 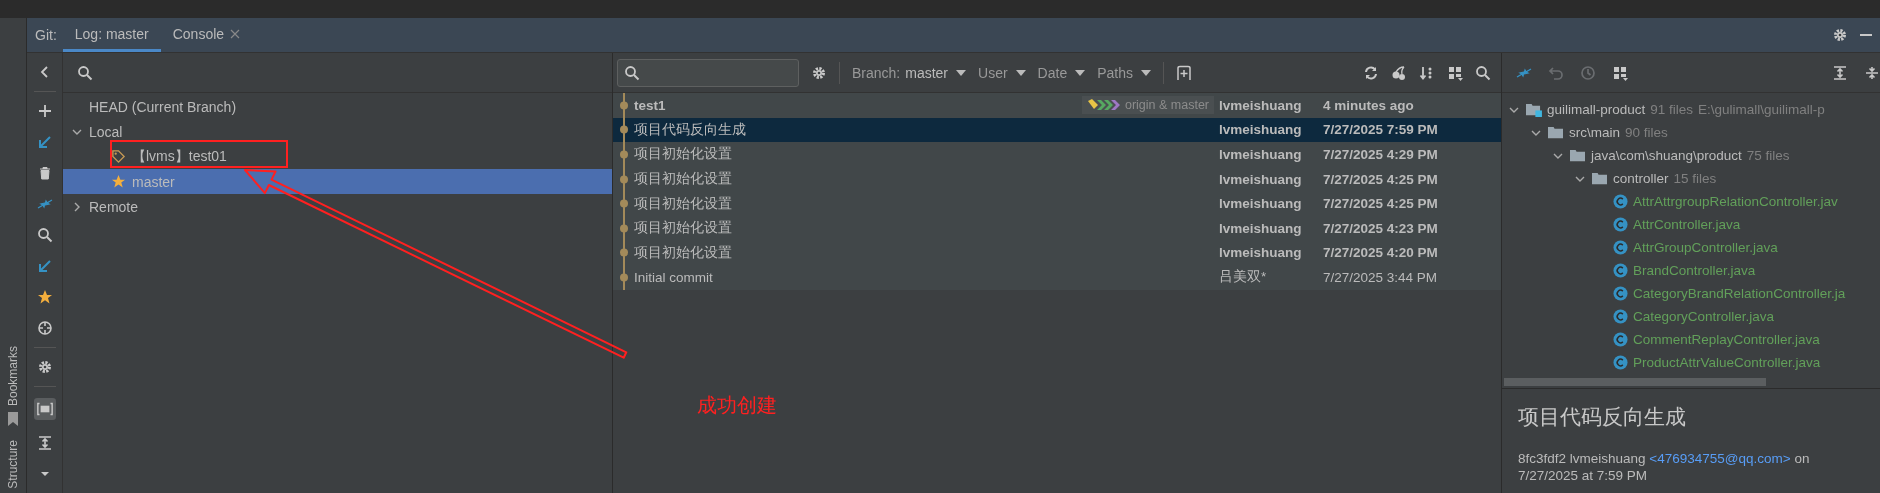 What do you see at coordinates (1672, 109) in the screenshot?
I see `file-count: 91 files` at bounding box center [1672, 109].